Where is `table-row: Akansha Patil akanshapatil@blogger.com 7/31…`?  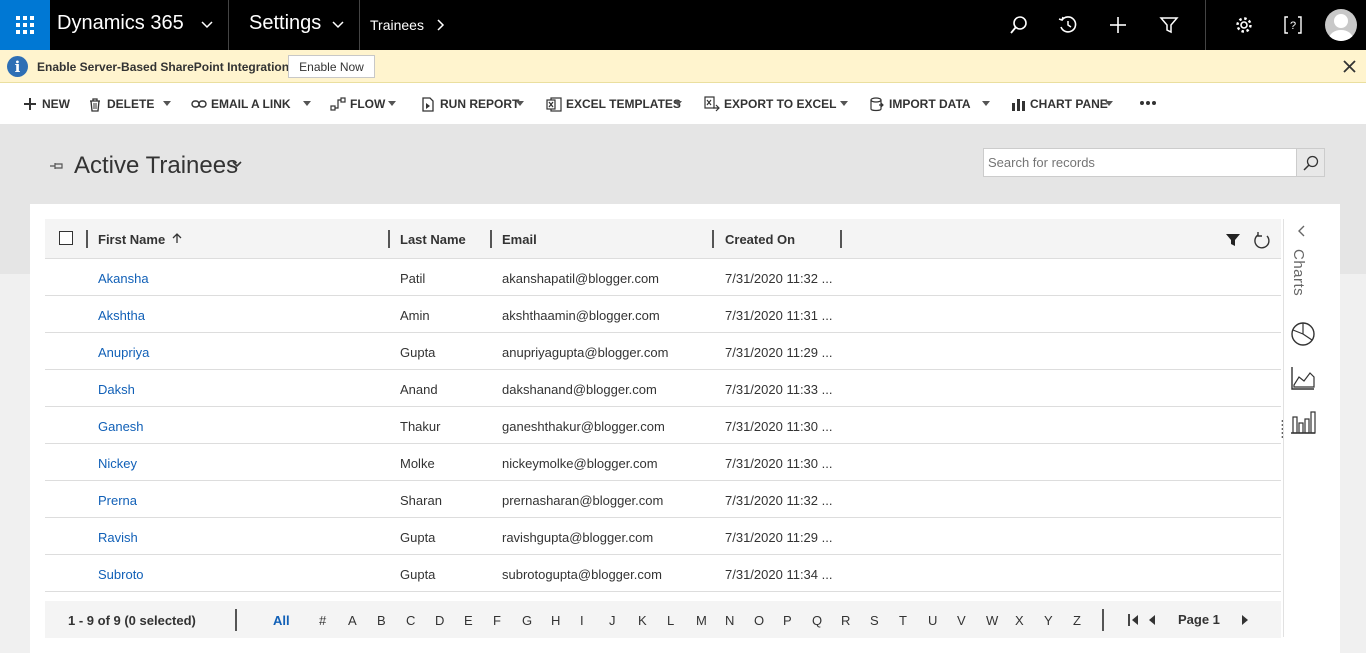 table-row: Akansha Patil akanshapatil@blogger.com 7/31… is located at coordinates (663, 277).